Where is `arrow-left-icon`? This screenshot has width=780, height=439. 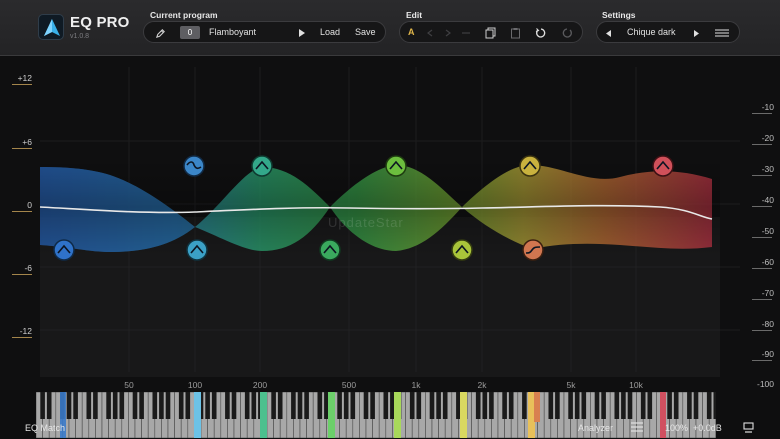 arrow-left-icon is located at coordinates (430, 33).